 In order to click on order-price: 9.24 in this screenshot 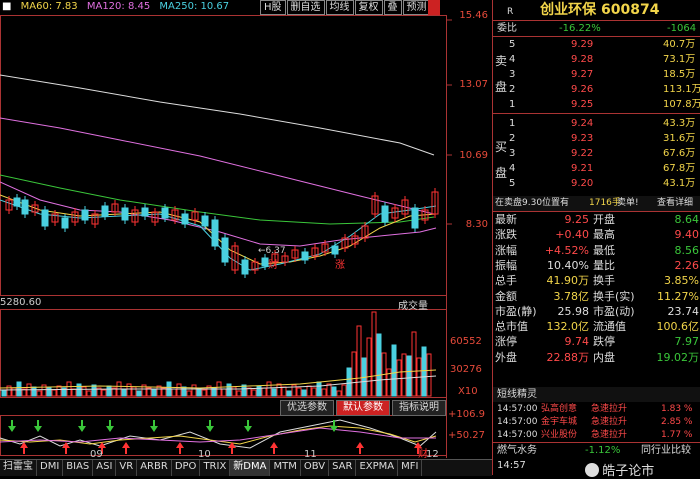, I will do `click(582, 123)`.